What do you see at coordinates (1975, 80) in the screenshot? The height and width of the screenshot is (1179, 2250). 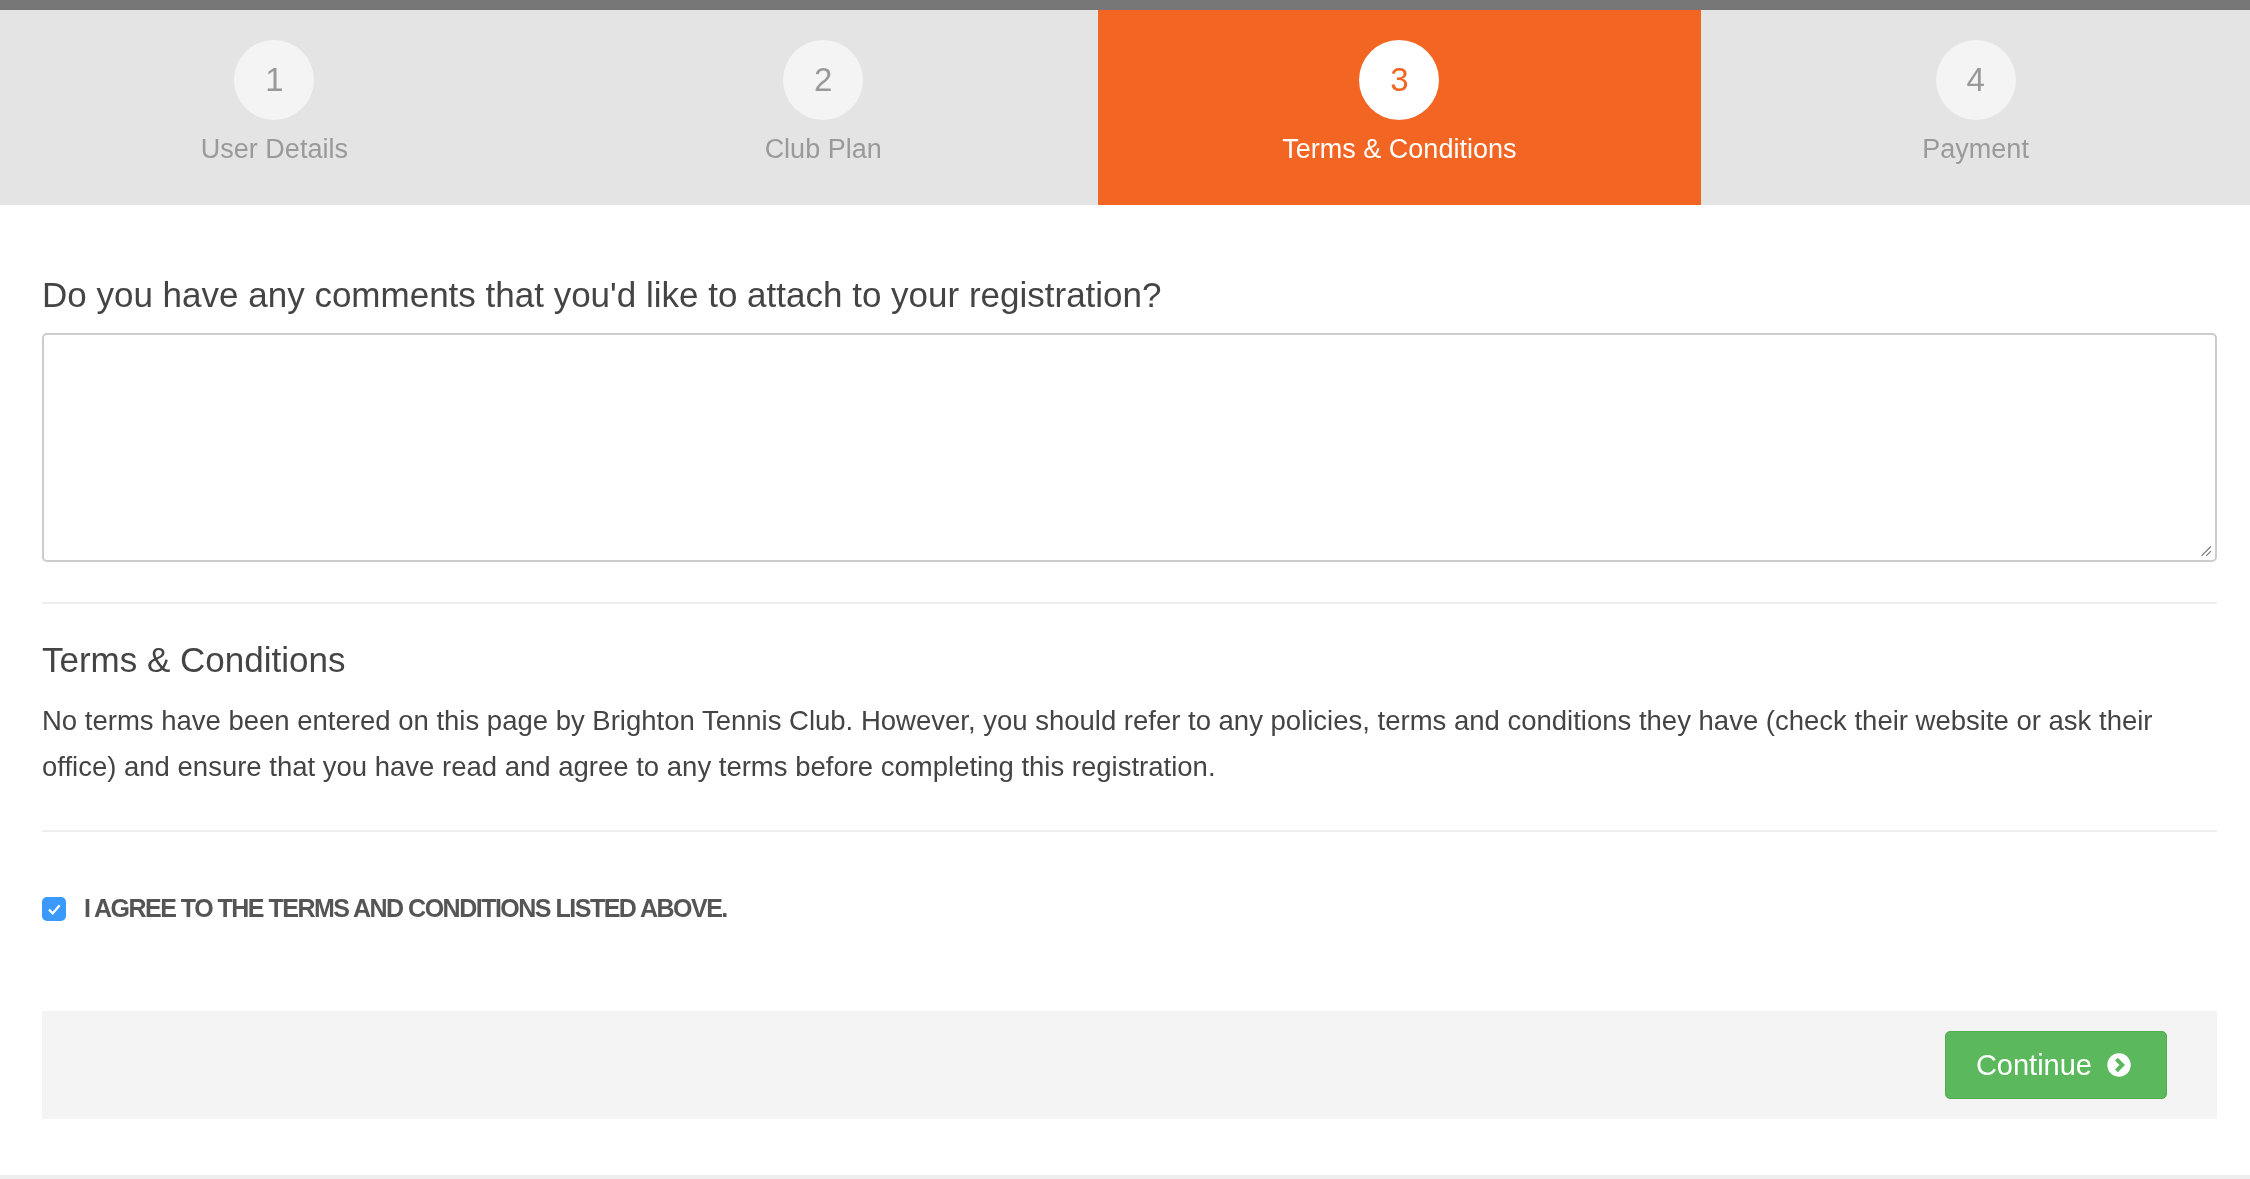 I see `step-number: 4` at bounding box center [1975, 80].